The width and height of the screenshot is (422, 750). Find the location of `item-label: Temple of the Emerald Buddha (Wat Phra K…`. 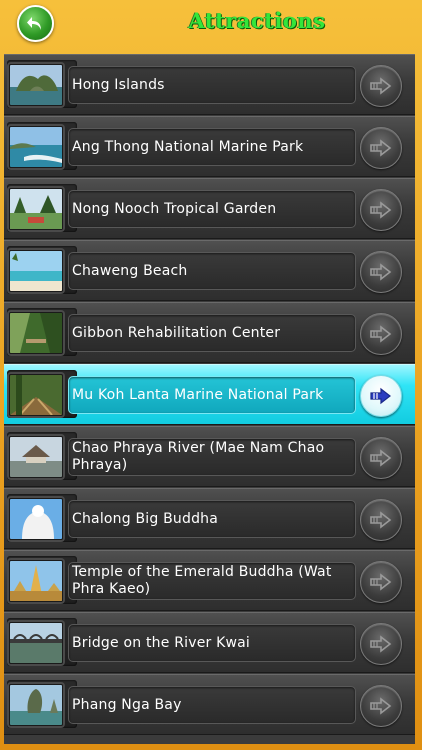

item-label: Temple of the Emerald Buddha (Wat Phra K… is located at coordinates (202, 580).